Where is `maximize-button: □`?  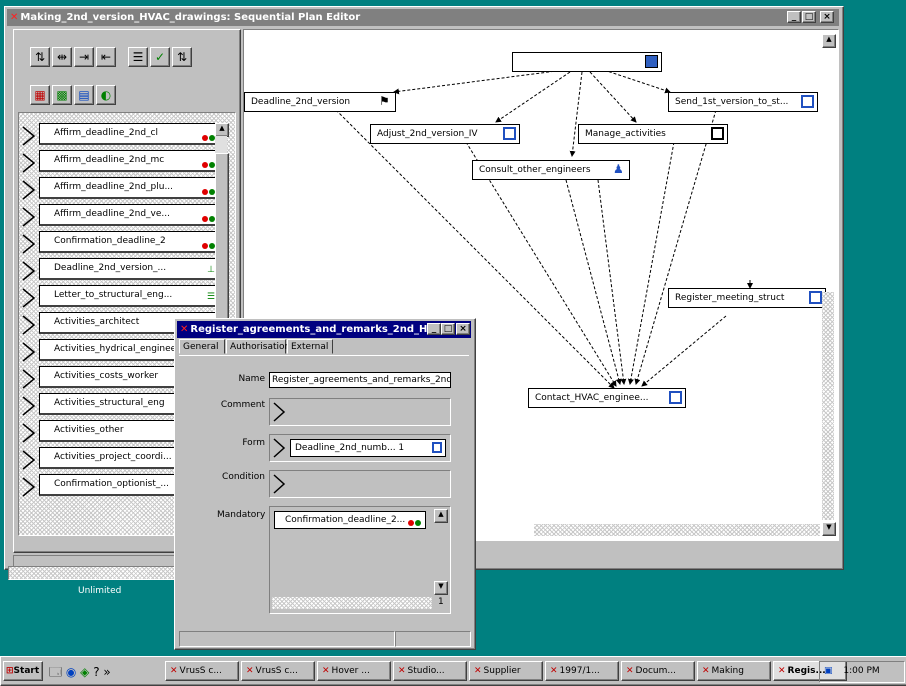
maximize-button: □ is located at coordinates (809, 17).